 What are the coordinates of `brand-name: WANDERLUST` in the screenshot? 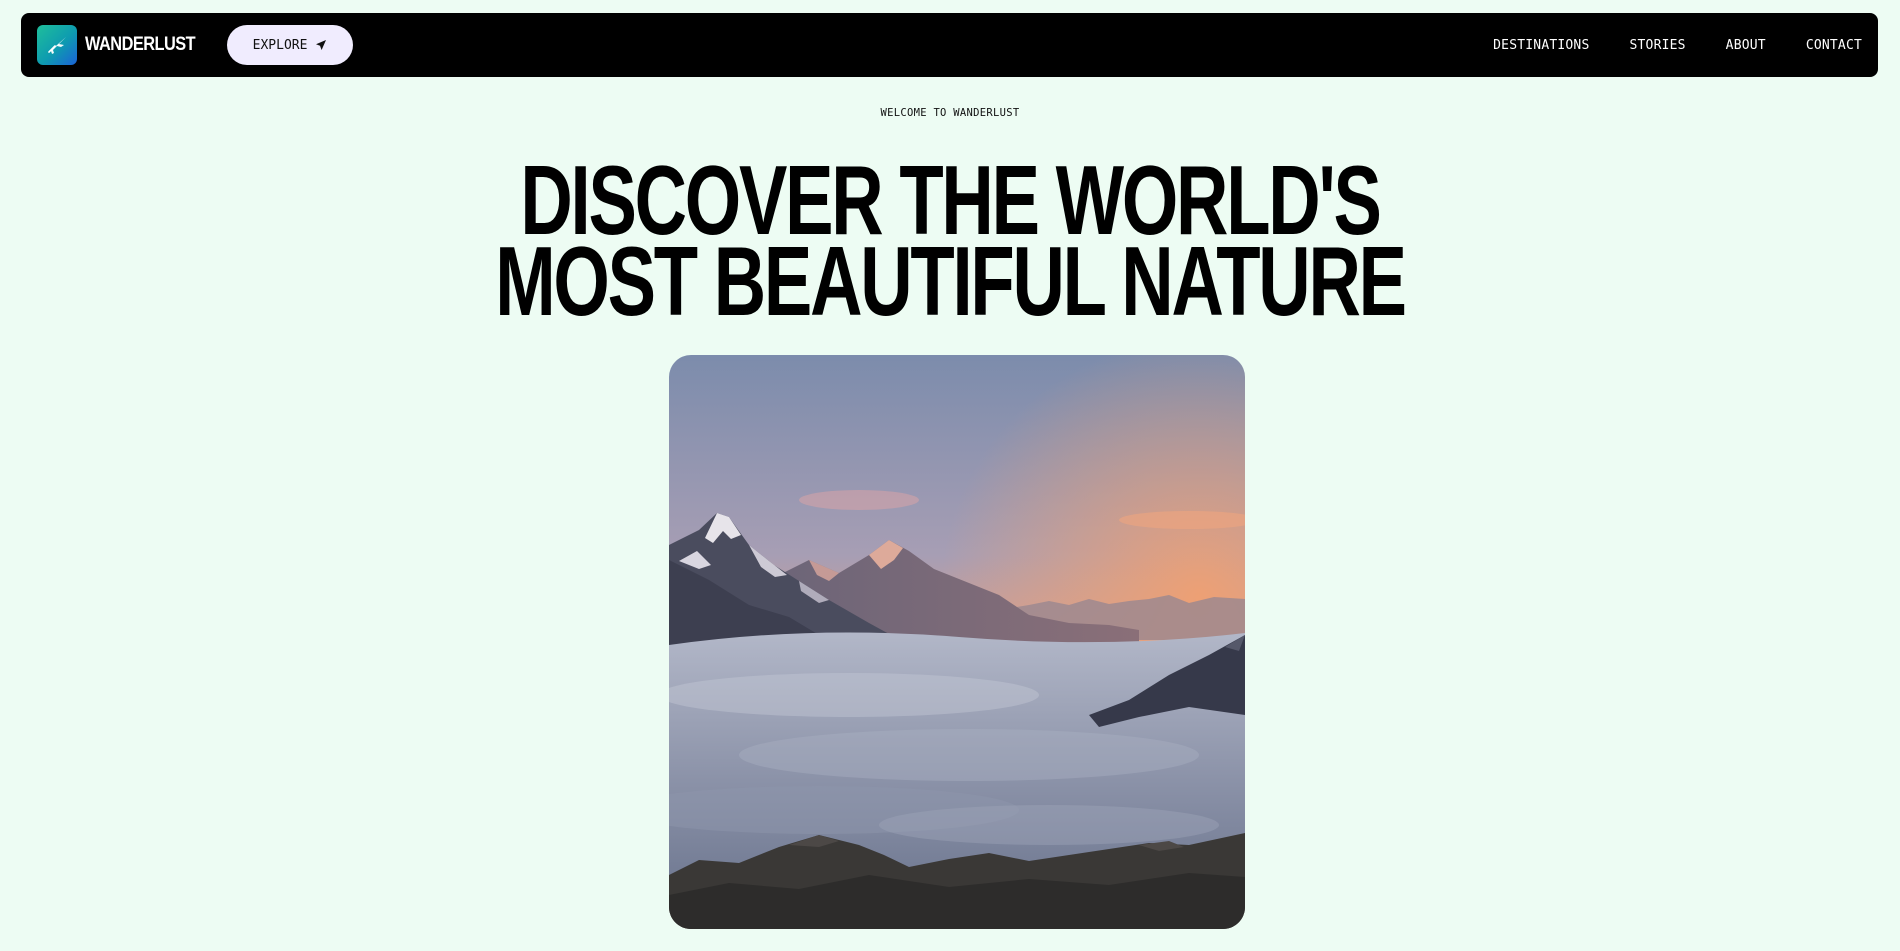 It's located at (140, 45).